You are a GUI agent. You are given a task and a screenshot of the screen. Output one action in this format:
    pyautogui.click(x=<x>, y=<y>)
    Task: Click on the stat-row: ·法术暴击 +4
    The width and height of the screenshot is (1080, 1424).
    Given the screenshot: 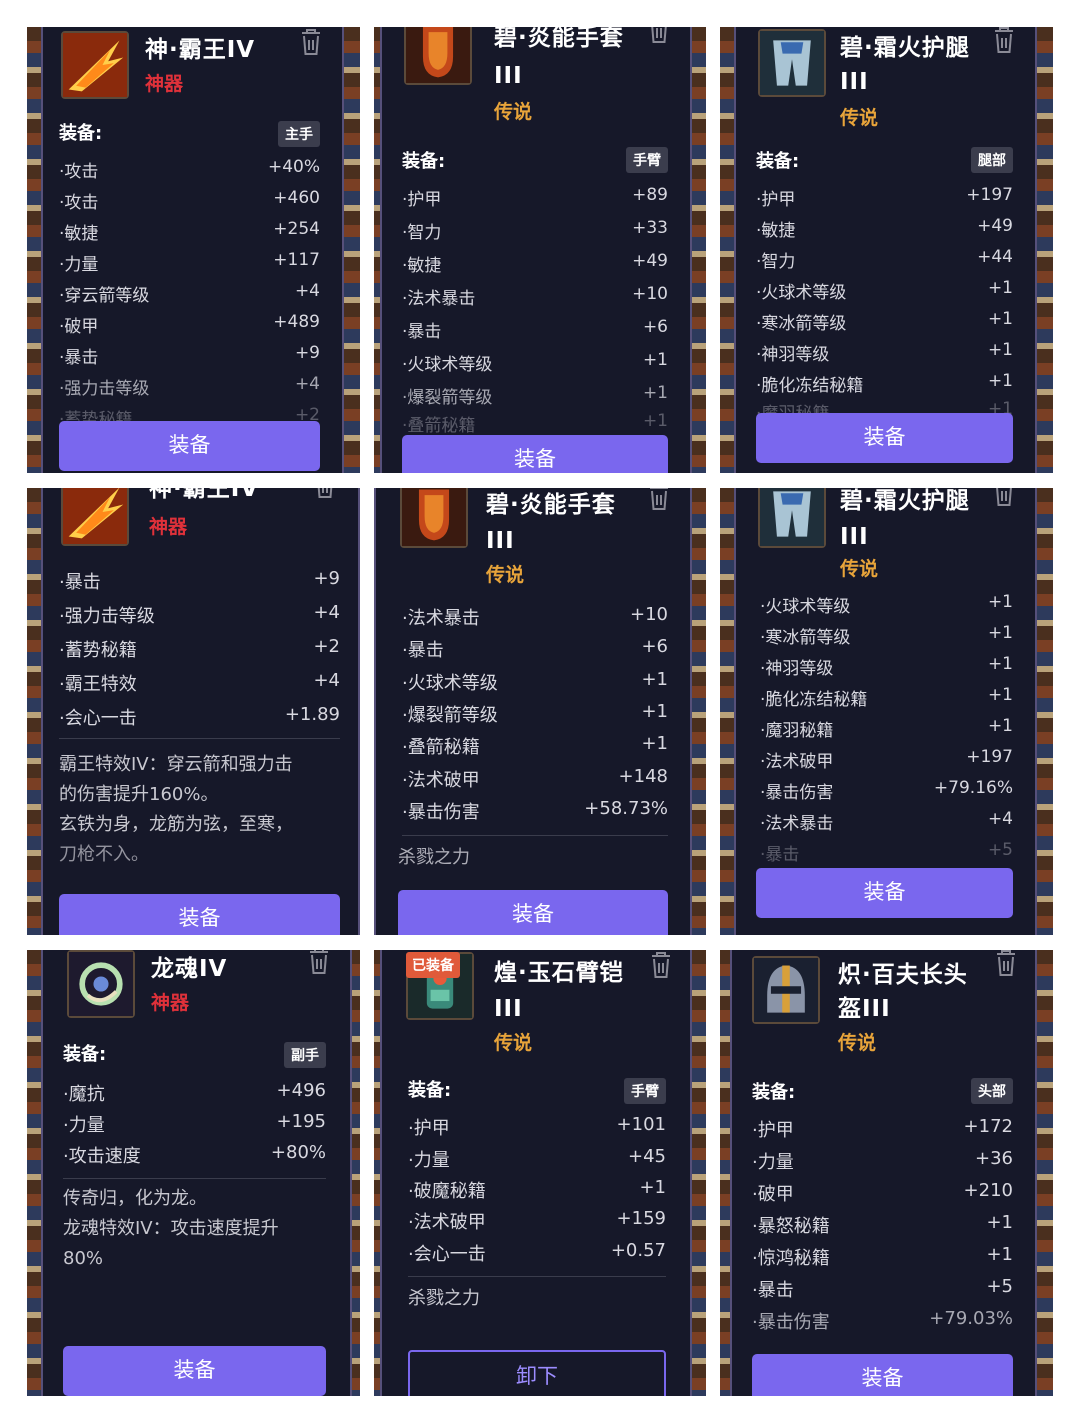 What is the action you would take?
    pyautogui.click(x=886, y=821)
    